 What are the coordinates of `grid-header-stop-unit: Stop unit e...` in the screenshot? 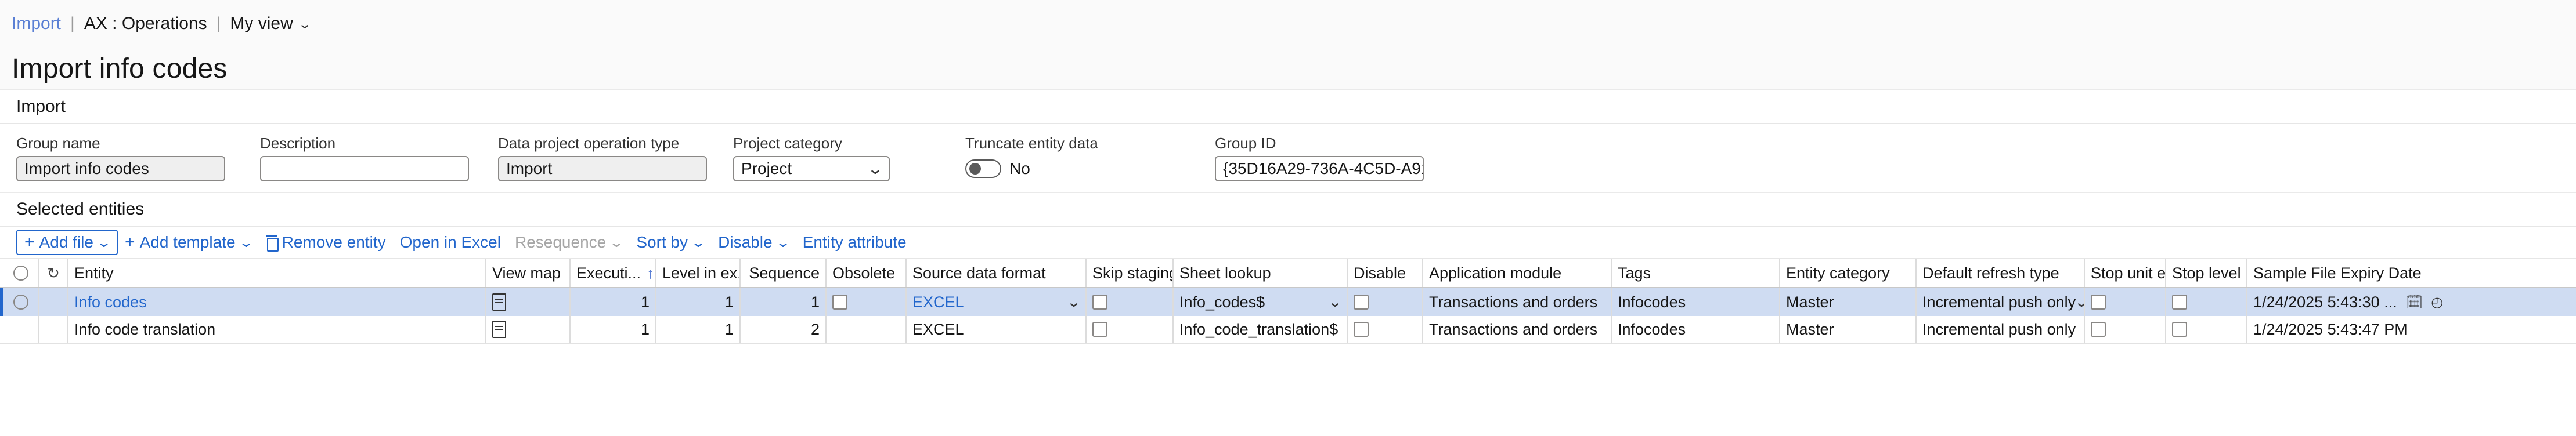 It's located at (2125, 273).